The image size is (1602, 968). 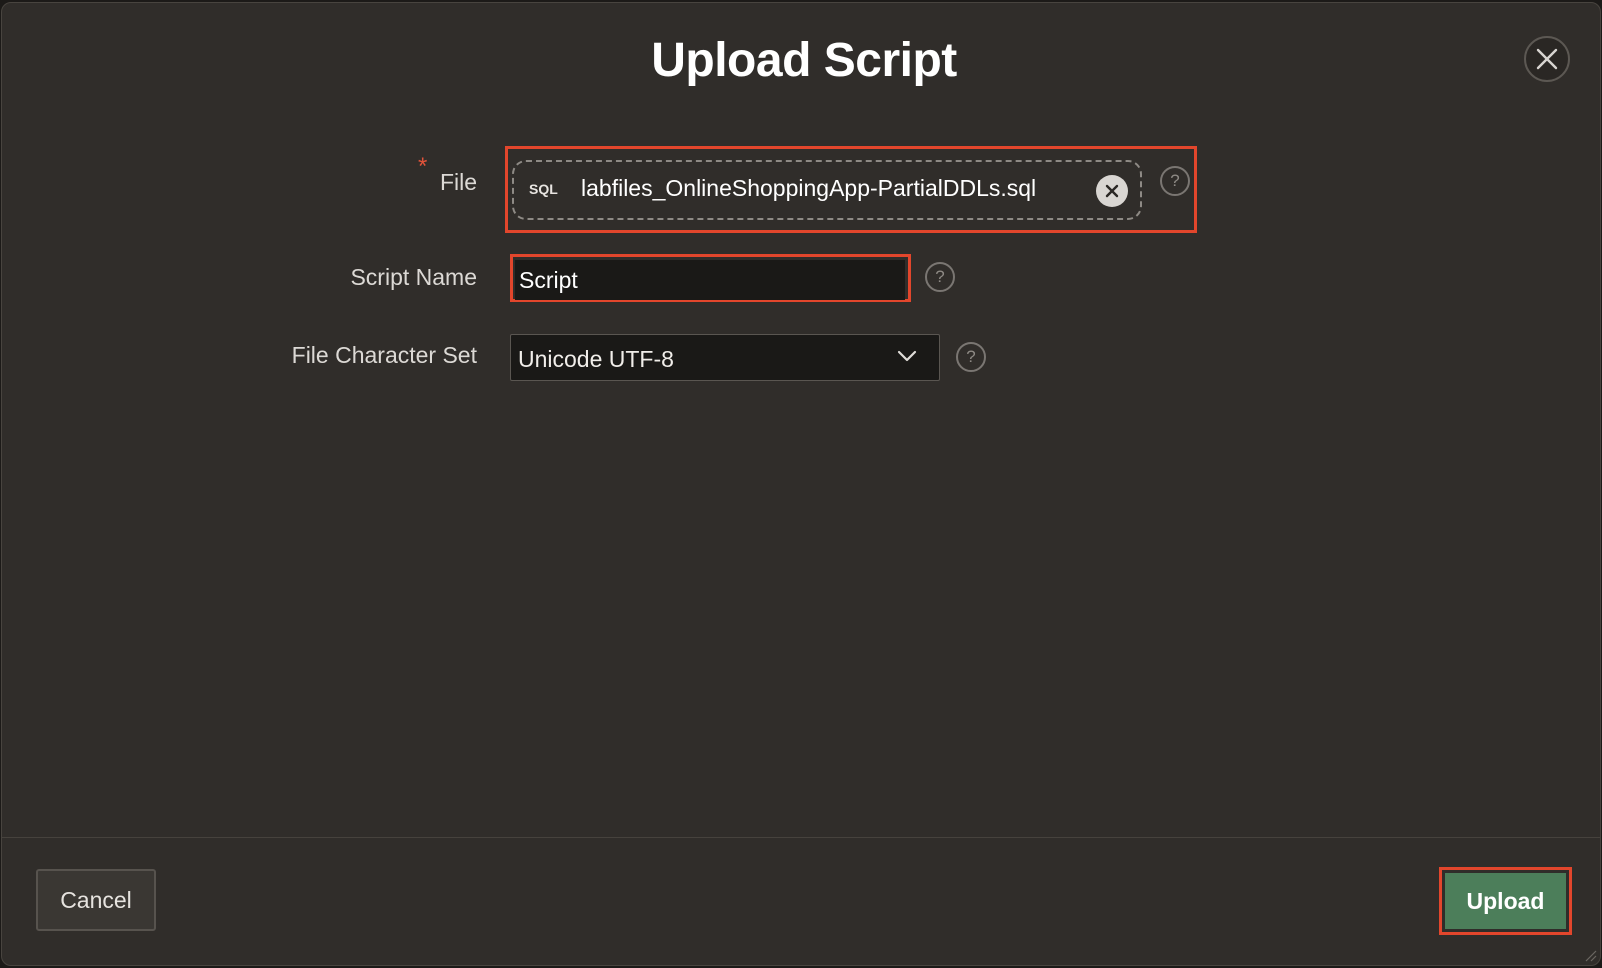 I want to click on script-name-help-icon: ?, so click(x=940, y=277).